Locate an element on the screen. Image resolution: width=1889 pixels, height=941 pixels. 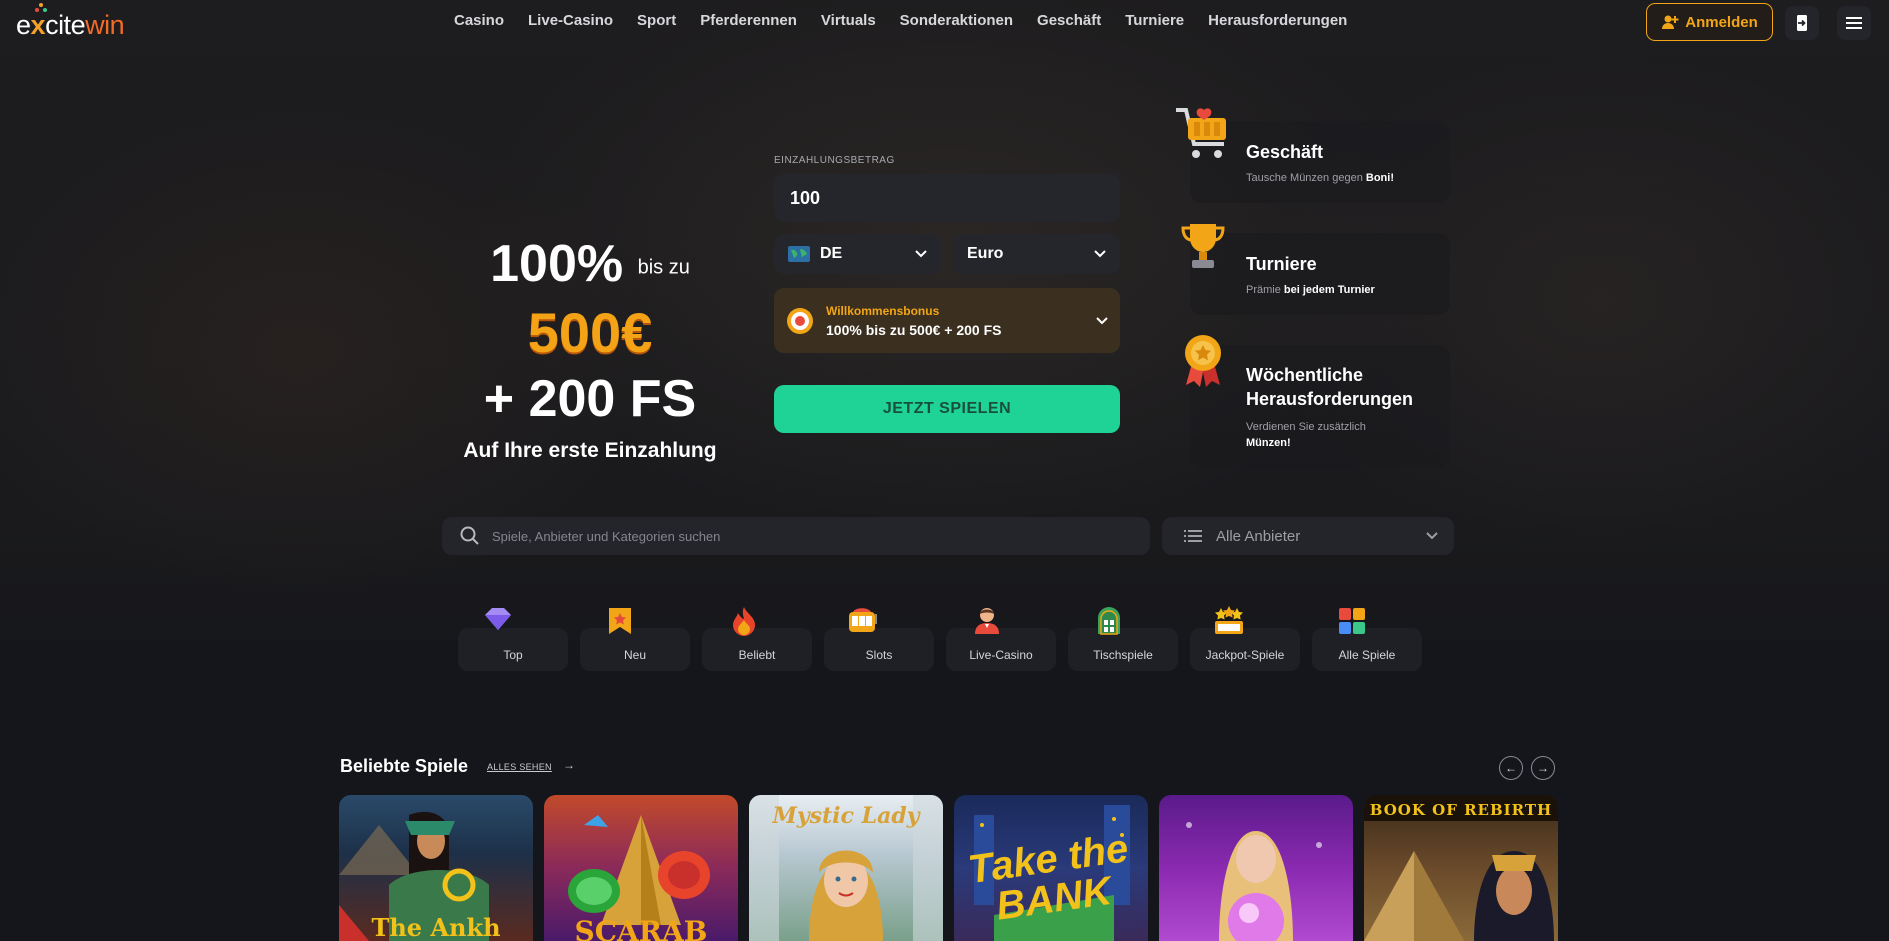
login-button: Anmelden is located at coordinates (1709, 22).